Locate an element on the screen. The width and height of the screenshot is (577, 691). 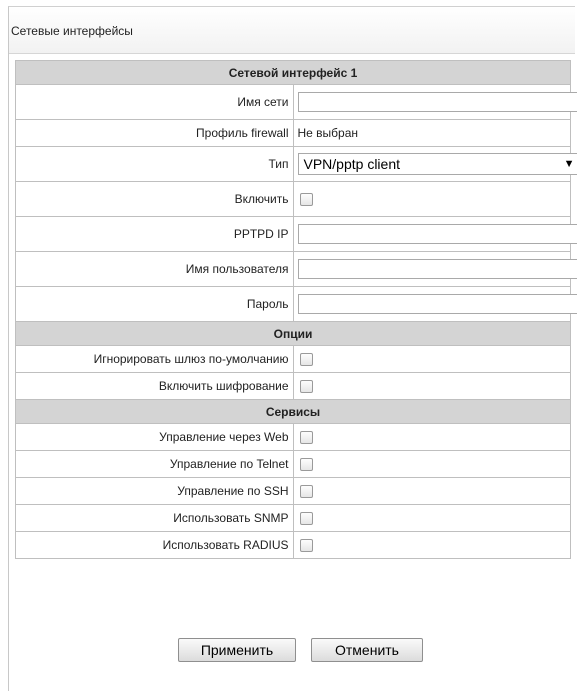
snmp-checkbox is located at coordinates (306, 518).